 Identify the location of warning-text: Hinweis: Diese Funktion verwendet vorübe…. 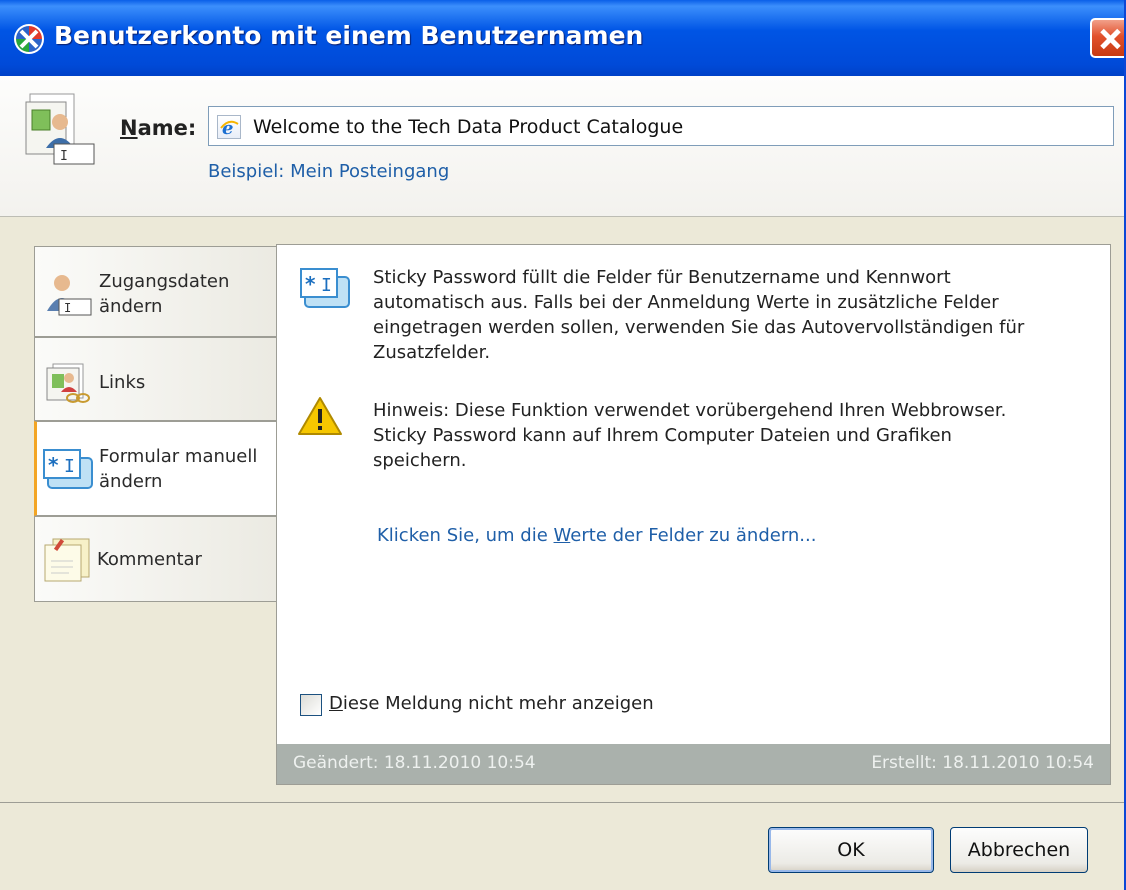
(690, 435).